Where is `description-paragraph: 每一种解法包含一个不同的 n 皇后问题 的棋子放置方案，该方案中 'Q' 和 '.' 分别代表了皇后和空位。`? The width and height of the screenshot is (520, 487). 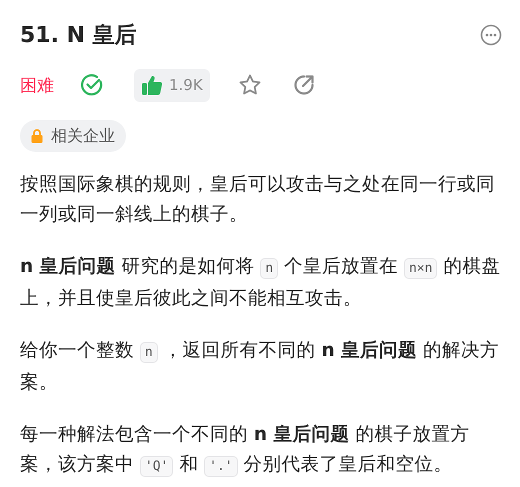 description-paragraph: 每一种解法包含一个不同的 n 皇后问题 的棋子放置方案，该方案中 'Q' 和 '.' 分别代表了皇后和空位。 is located at coordinates (245, 450).